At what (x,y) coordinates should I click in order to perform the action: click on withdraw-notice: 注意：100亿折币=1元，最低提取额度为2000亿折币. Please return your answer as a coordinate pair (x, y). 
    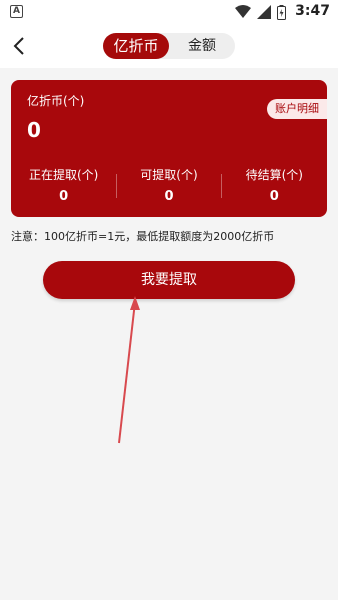
    Looking at the image, I should click on (143, 236).